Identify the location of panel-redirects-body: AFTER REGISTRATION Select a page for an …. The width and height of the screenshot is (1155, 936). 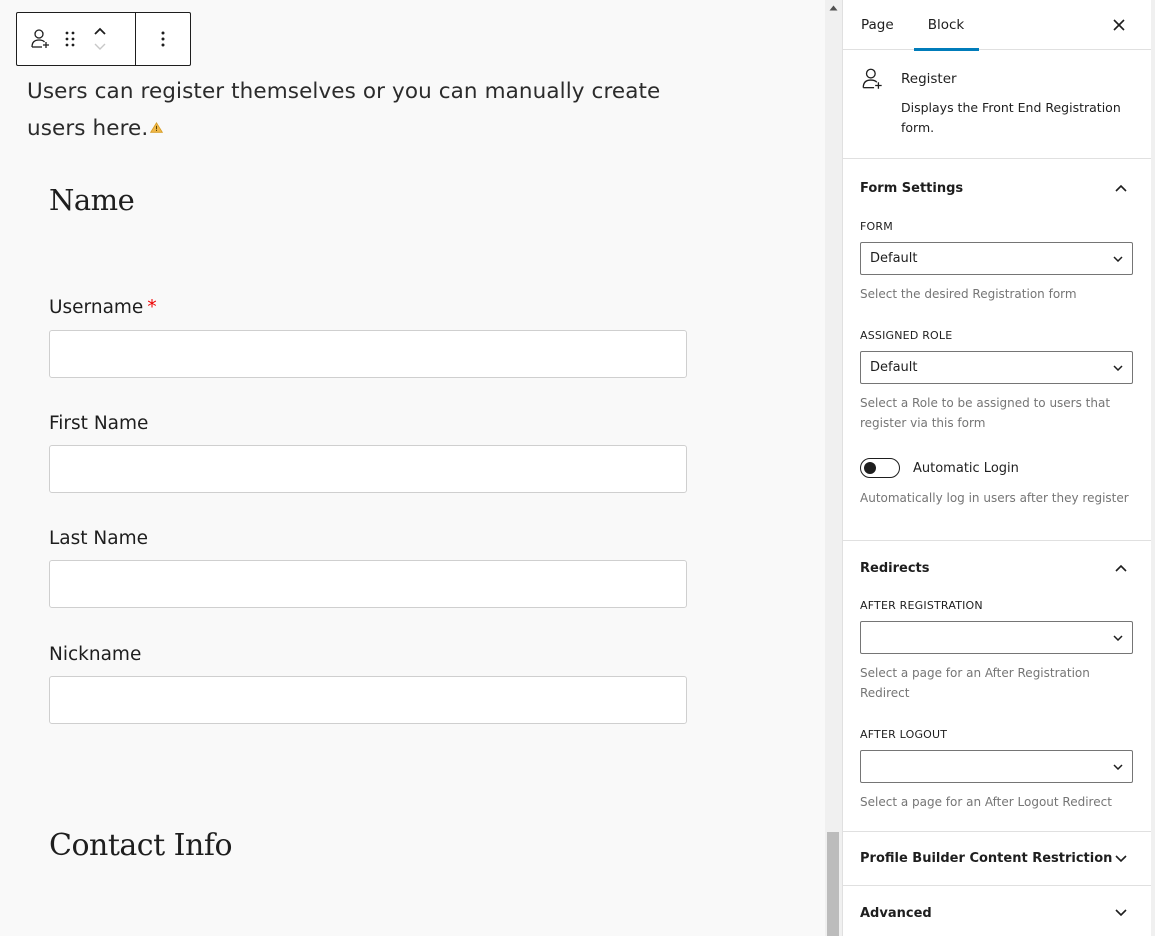
(997, 705).